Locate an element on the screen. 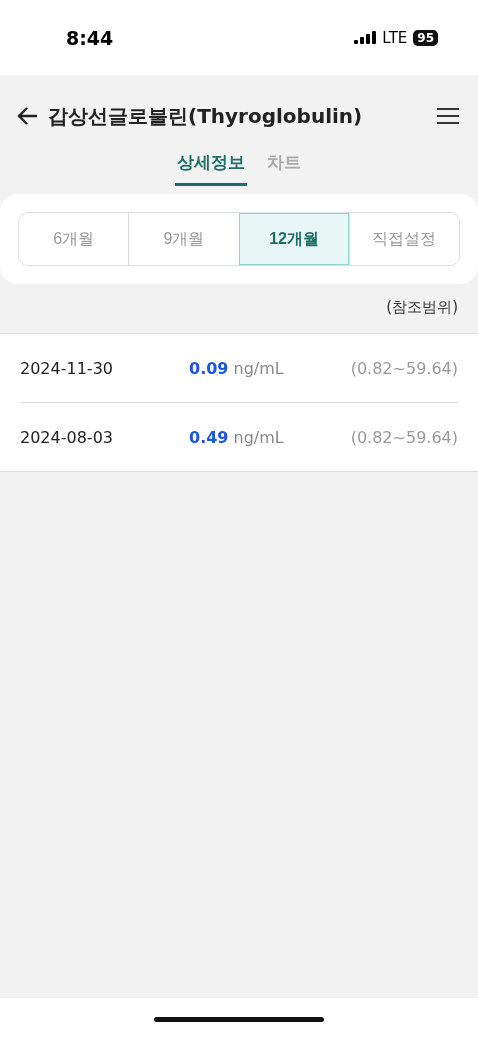 This screenshot has height=1040, width=478. menu-icon is located at coordinates (448, 116).